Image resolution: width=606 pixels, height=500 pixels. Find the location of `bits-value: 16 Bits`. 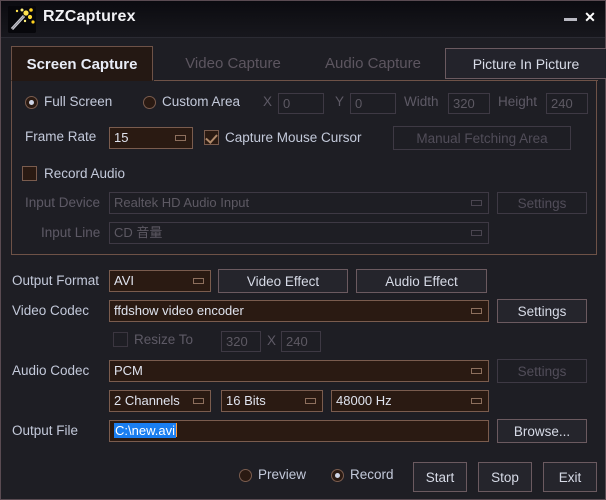

bits-value: 16 Bits is located at coordinates (246, 400).